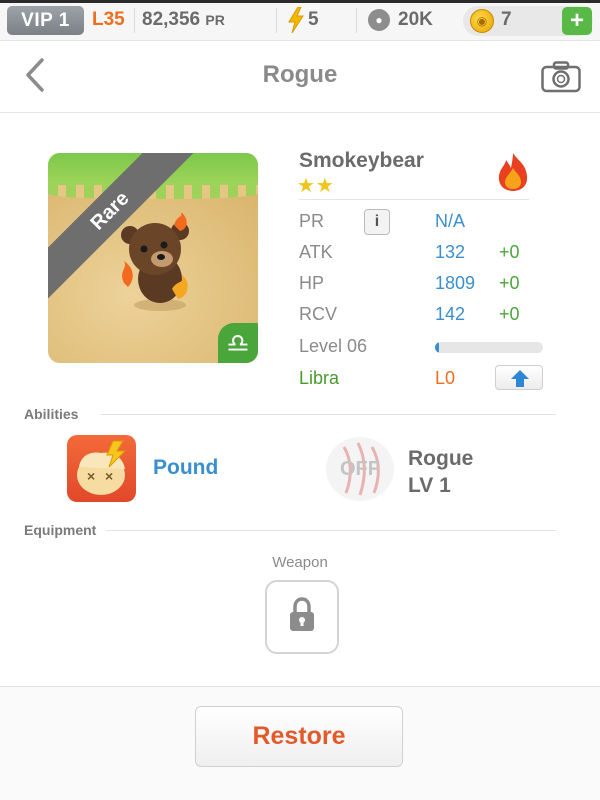 The height and width of the screenshot is (800, 600). What do you see at coordinates (319, 378) in the screenshot?
I see `zodiac-label: Libra` at bounding box center [319, 378].